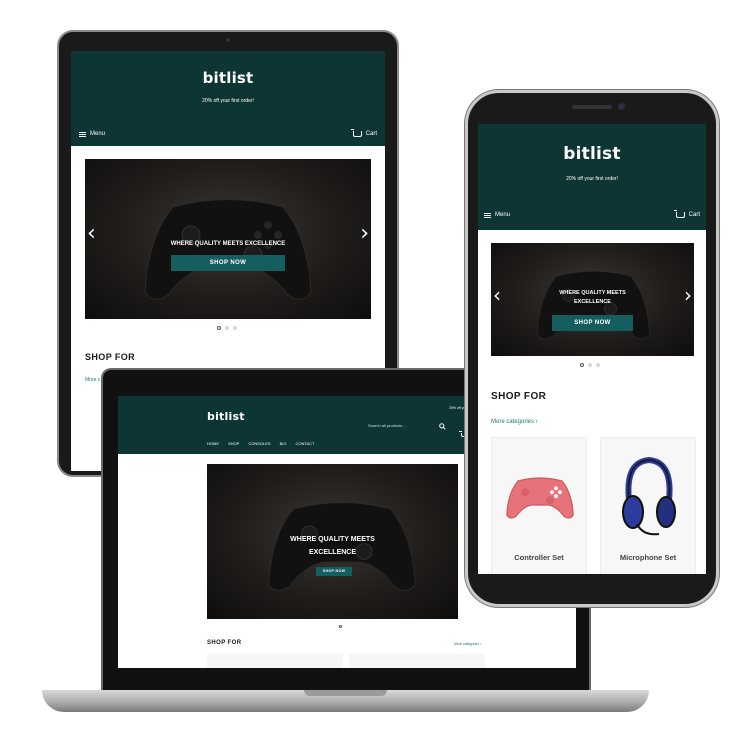  I want to click on tablet-logo: bitlist, so click(228, 78).